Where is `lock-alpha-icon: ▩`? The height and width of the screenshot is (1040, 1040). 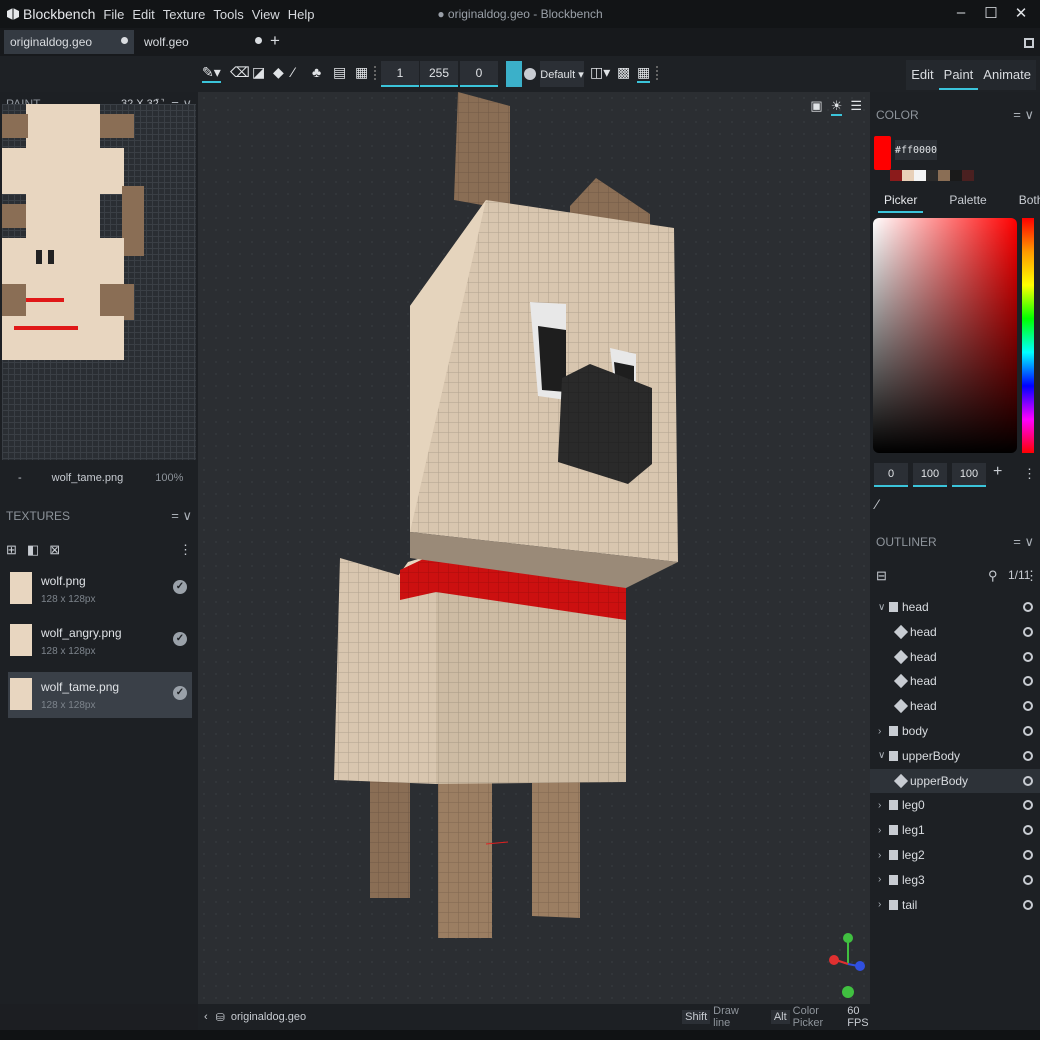
lock-alpha-icon: ▩ is located at coordinates (623, 72).